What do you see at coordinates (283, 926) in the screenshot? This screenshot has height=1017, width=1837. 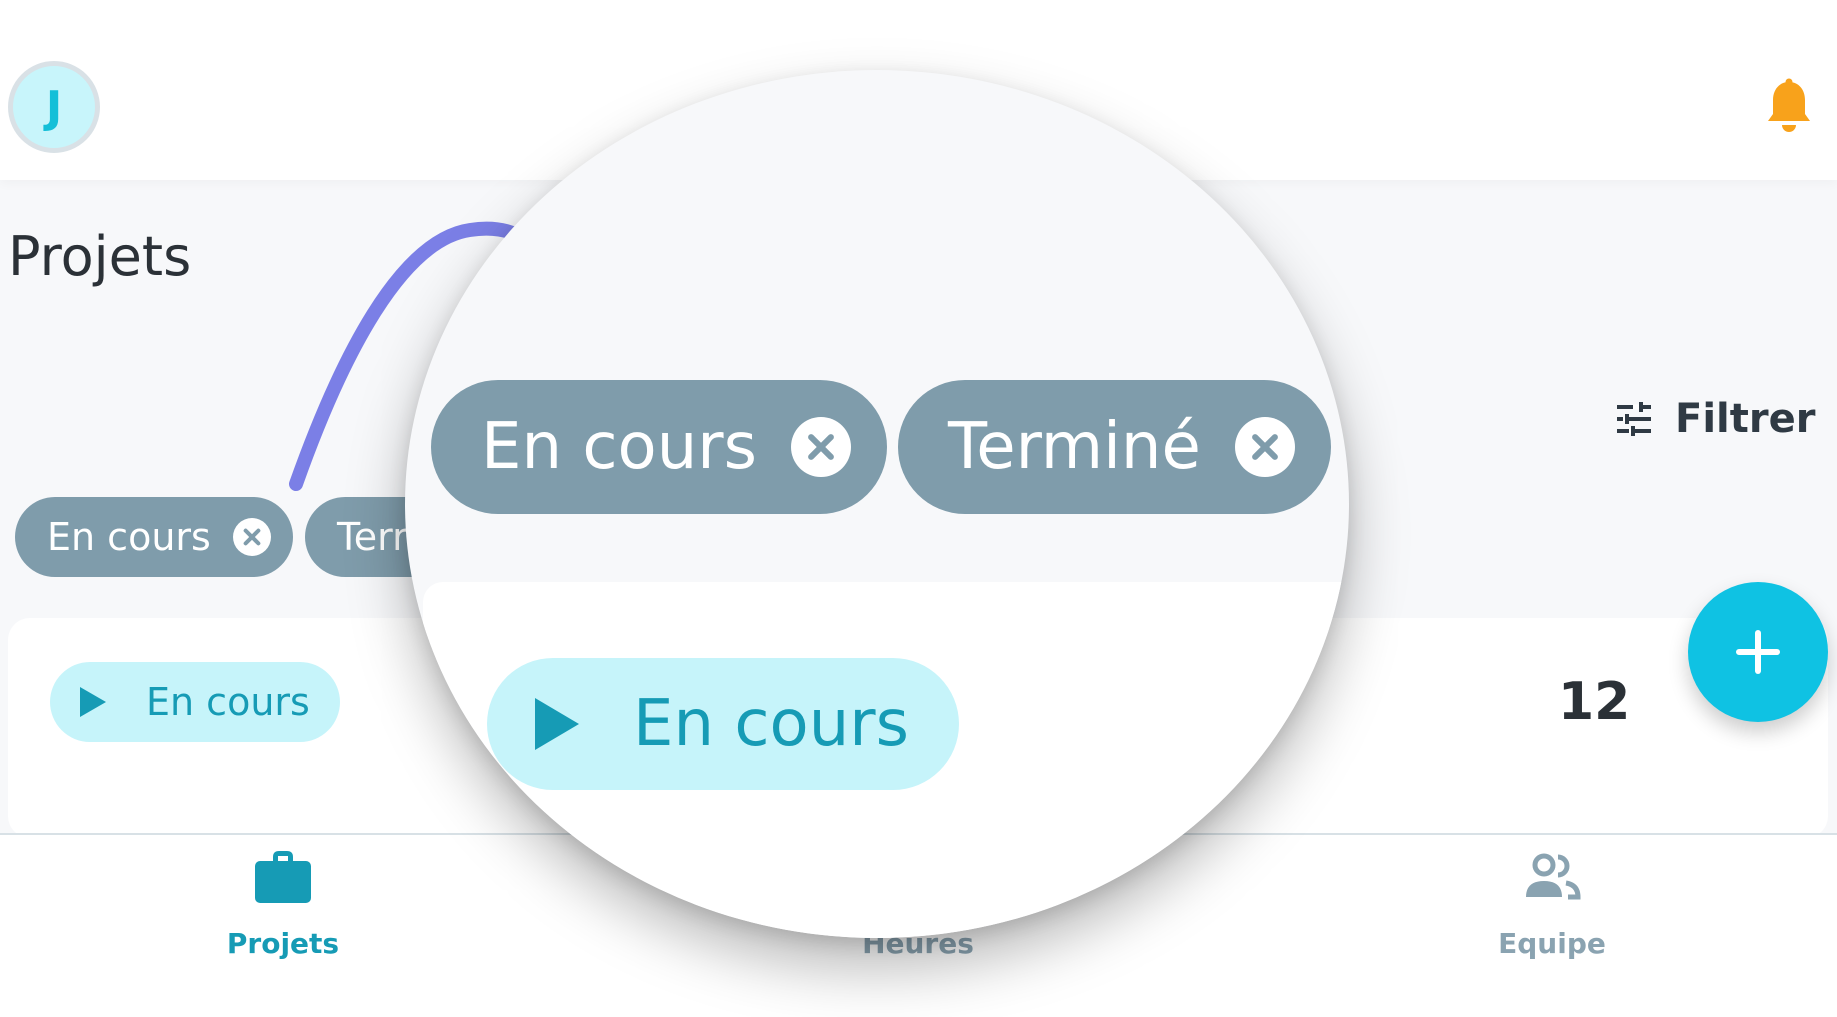 I see `nav-item-projets: Projets` at bounding box center [283, 926].